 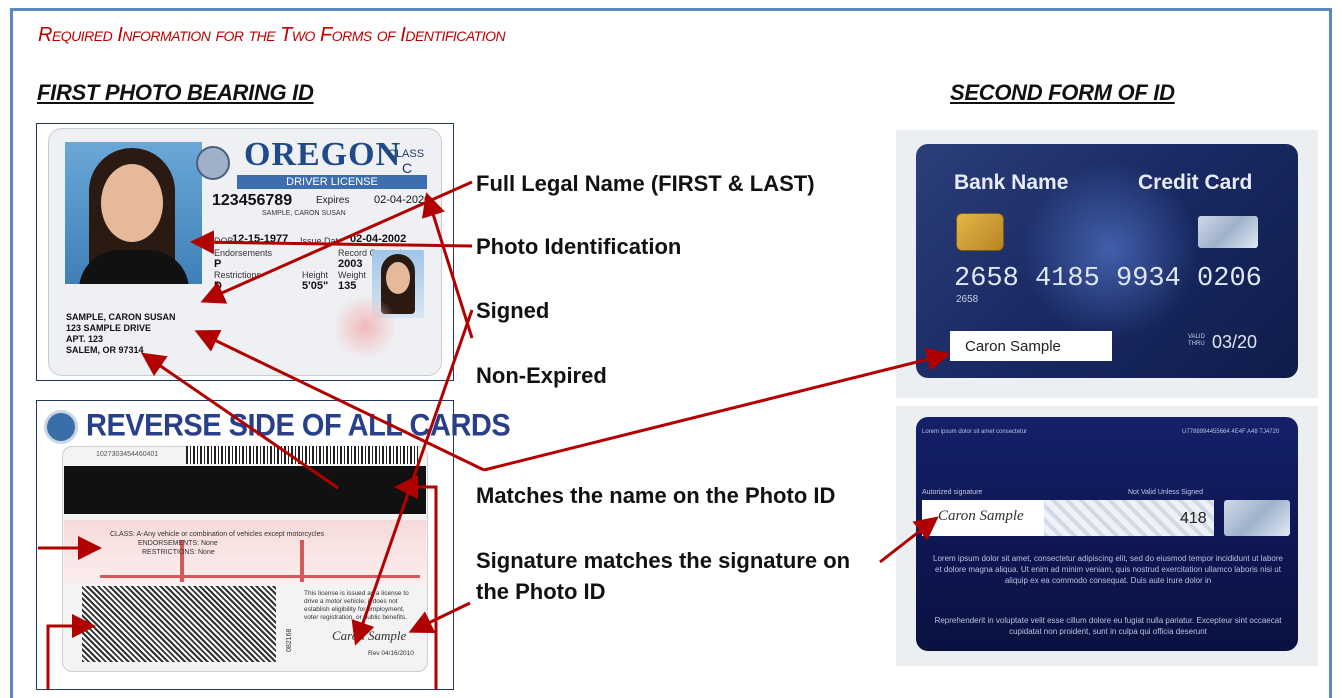 What do you see at coordinates (447, 265) in the screenshot?
I see `arrow-non-expired` at bounding box center [447, 265].